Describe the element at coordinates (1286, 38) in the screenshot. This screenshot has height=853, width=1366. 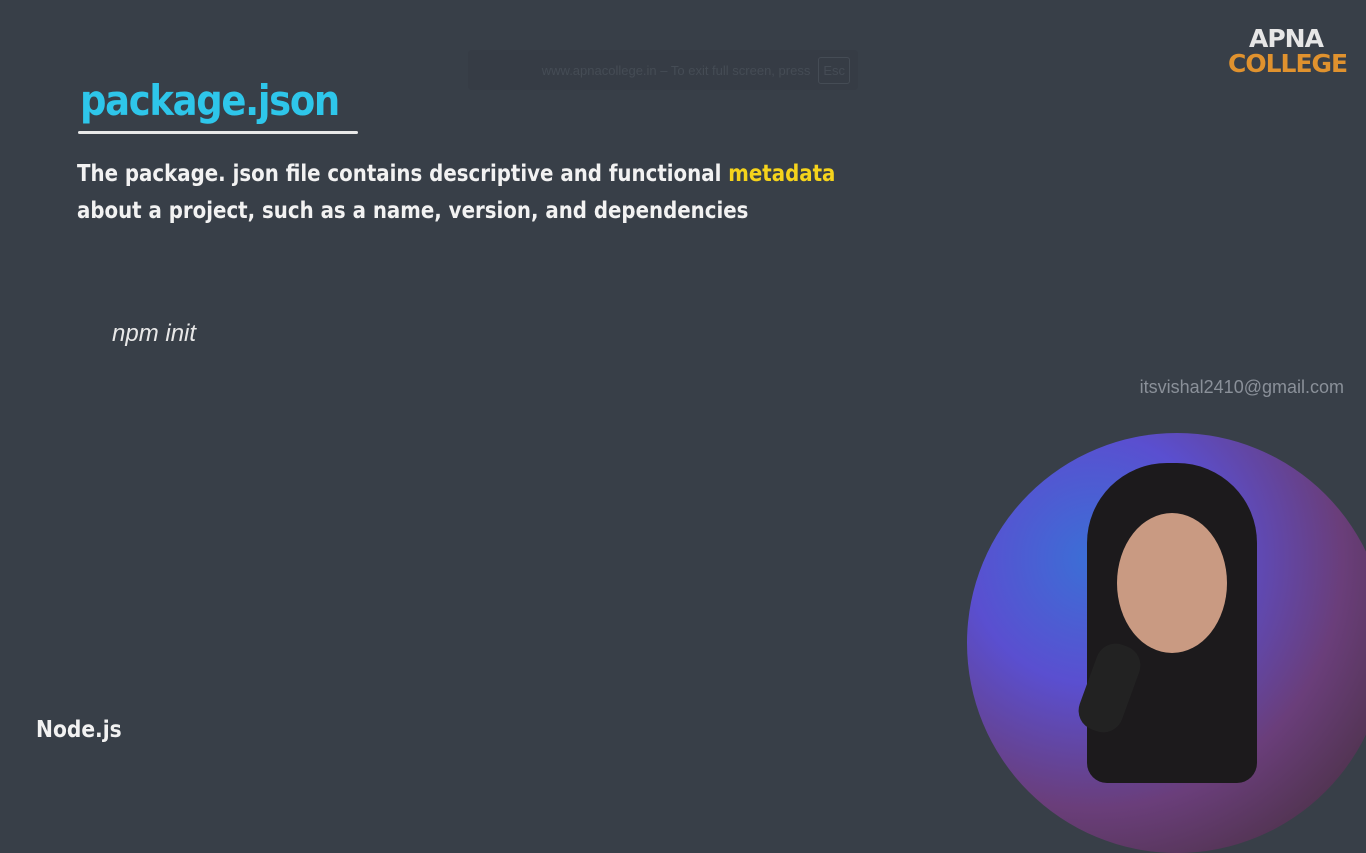
I see `logo-line1: APNA` at that location.